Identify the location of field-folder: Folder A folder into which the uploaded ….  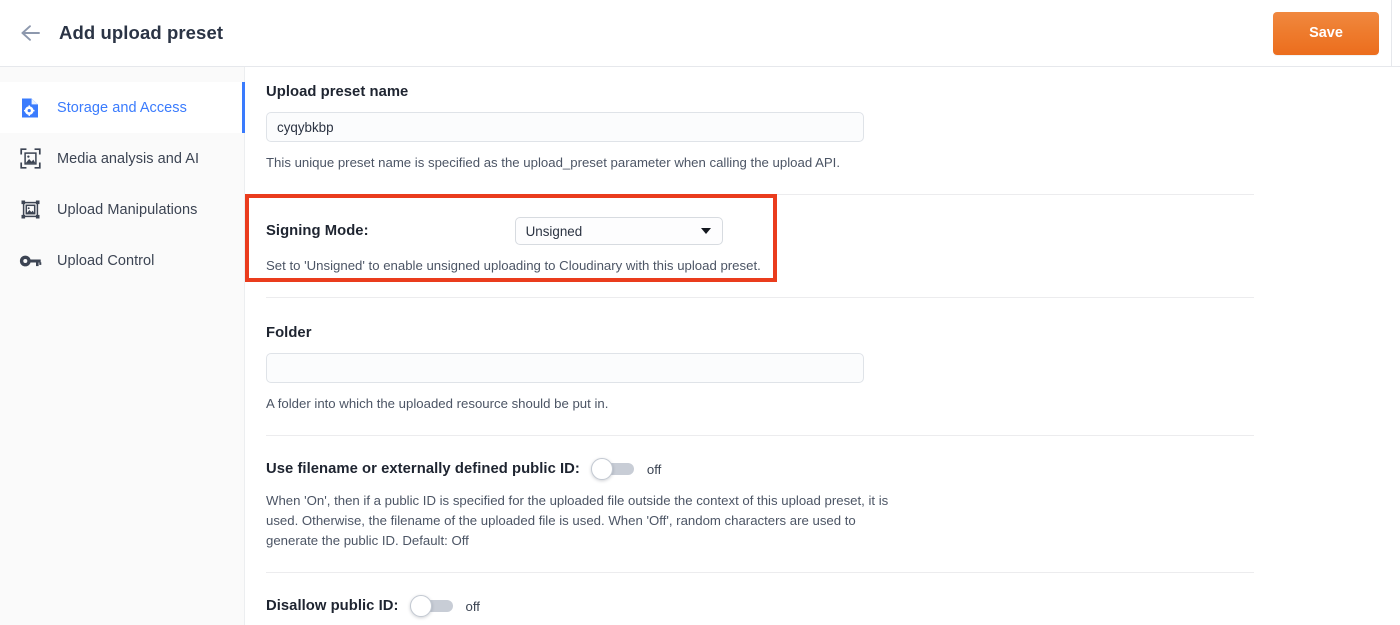
(833, 369).